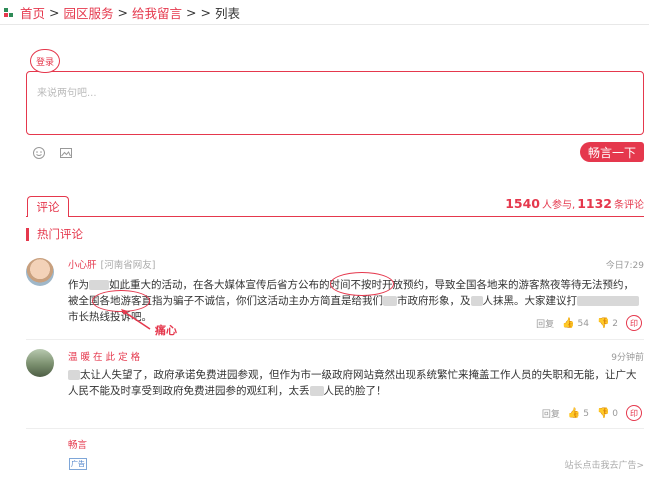  Describe the element at coordinates (586, 413) in the screenshot. I see `like-count: 5` at that location.